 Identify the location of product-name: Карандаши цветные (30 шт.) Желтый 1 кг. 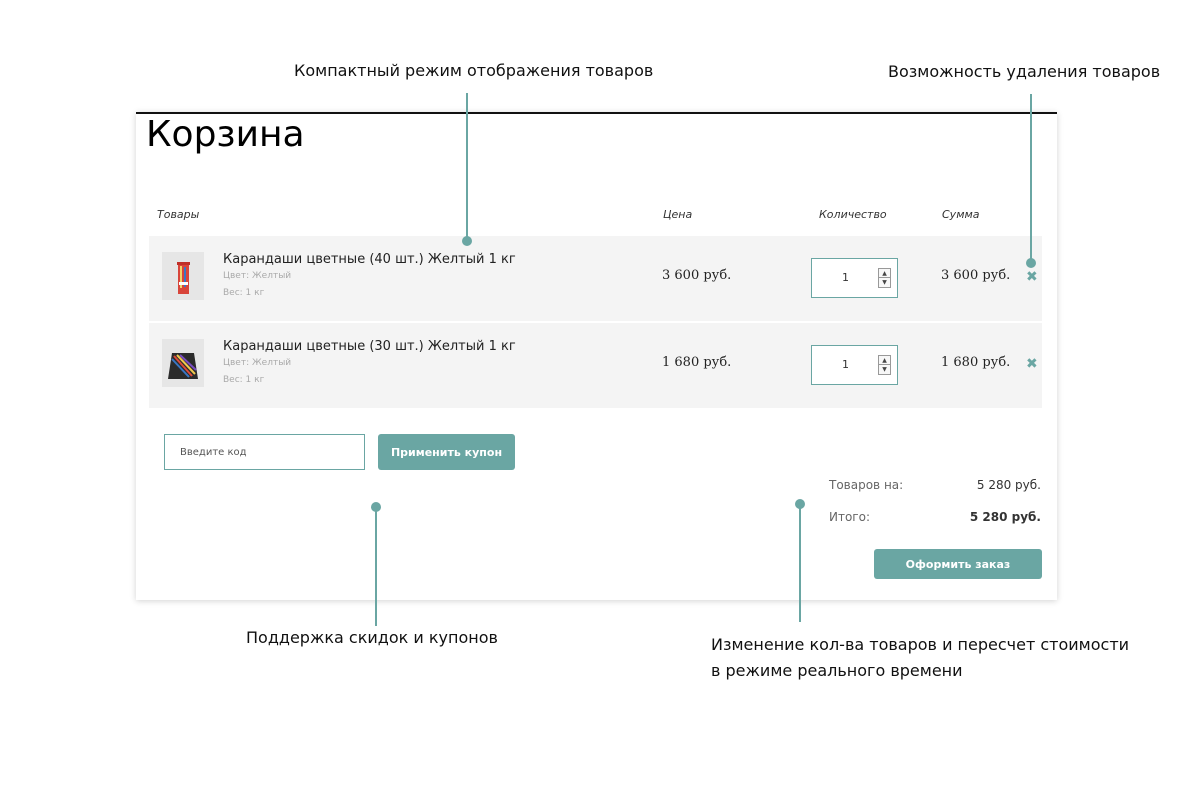
(369, 346).